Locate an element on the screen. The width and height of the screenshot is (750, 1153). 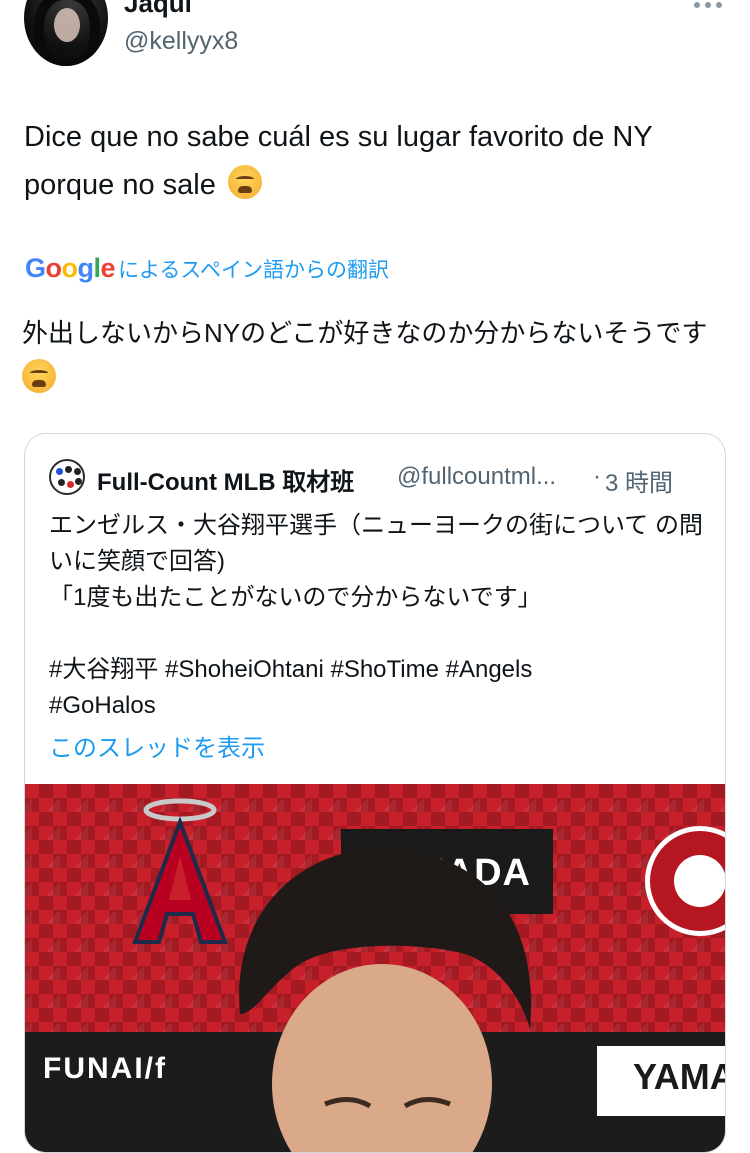
author-handle: @kellyyx8 is located at coordinates (181, 41).